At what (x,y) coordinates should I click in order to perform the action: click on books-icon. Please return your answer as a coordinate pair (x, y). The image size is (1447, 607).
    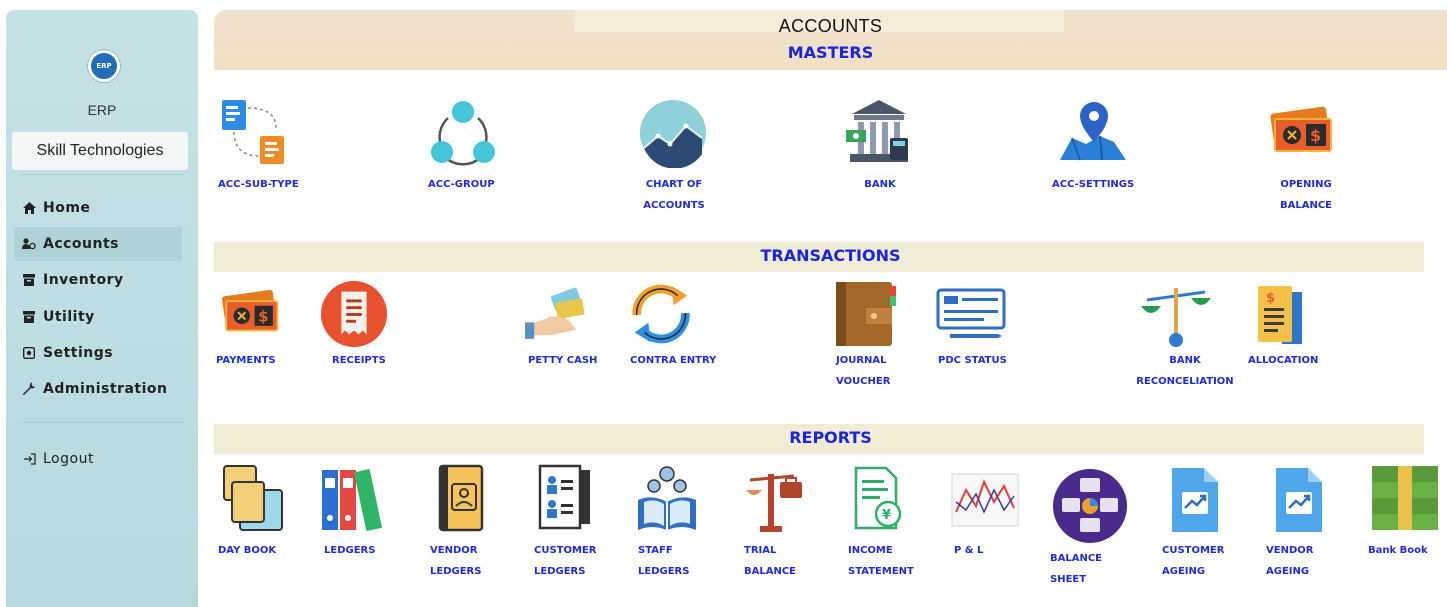
    Looking at the image, I should click on (253, 498).